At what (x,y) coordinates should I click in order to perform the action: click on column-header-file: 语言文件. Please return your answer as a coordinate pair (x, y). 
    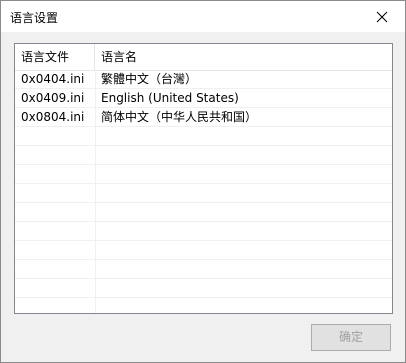
    Looking at the image, I should click on (55, 57).